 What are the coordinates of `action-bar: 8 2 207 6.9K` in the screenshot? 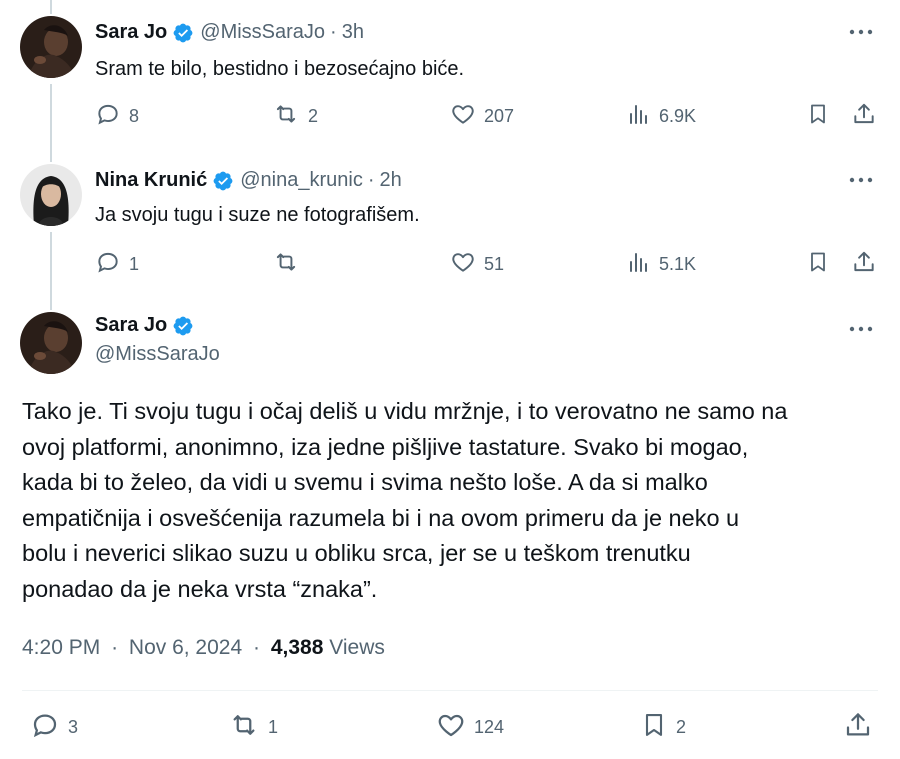 It's located at (450, 116).